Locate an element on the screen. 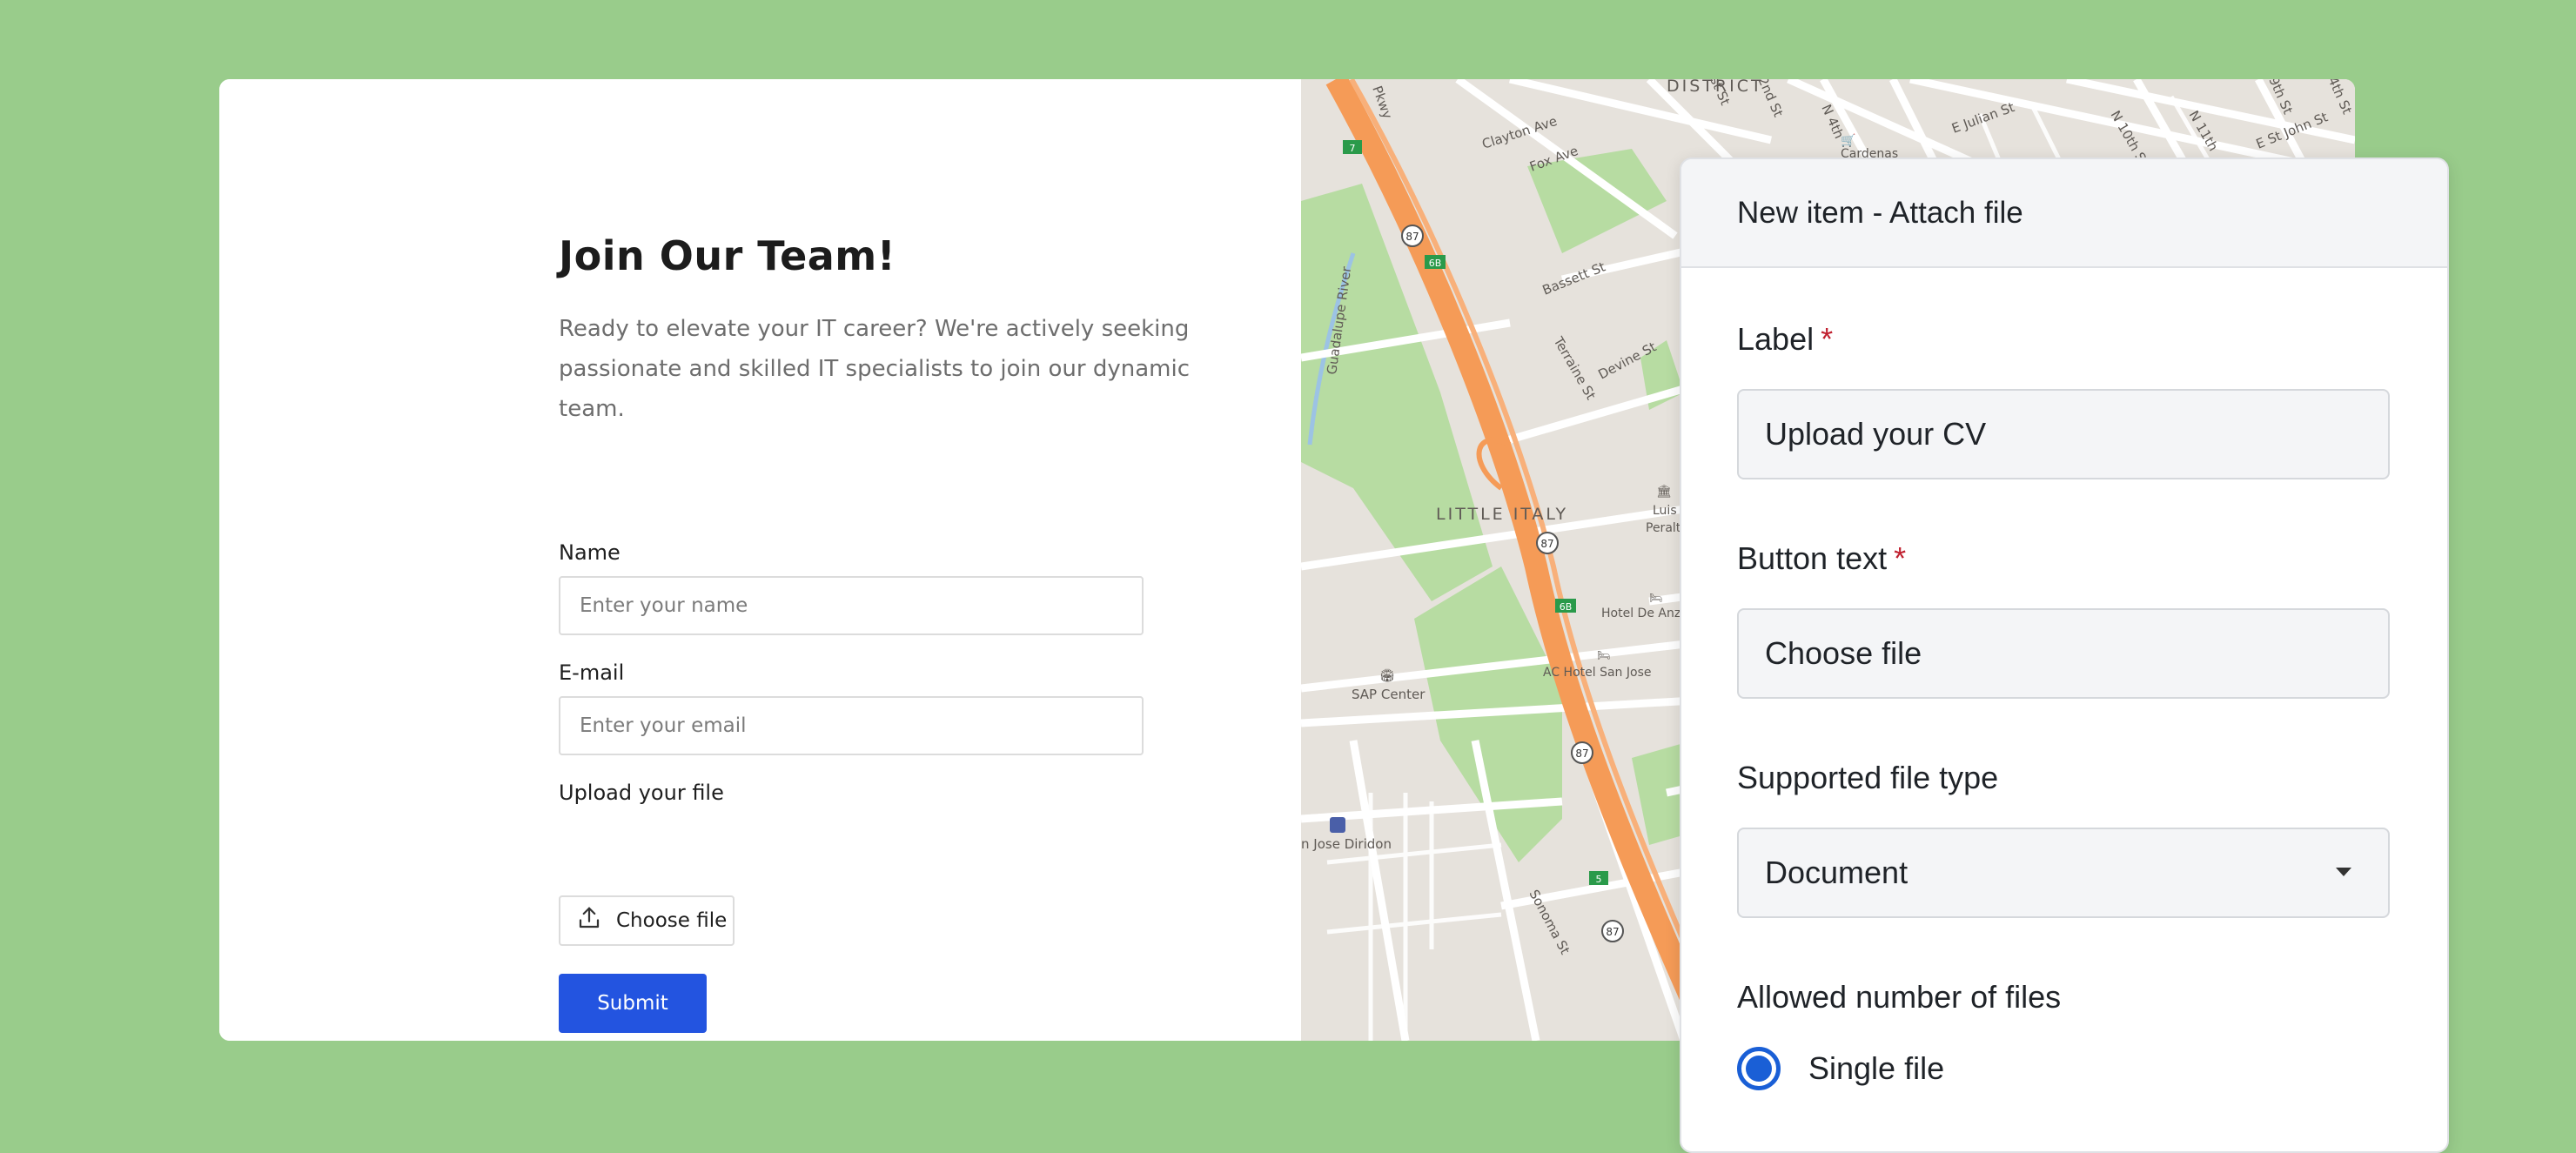  label-field-title: Label * is located at coordinates (1785, 339).